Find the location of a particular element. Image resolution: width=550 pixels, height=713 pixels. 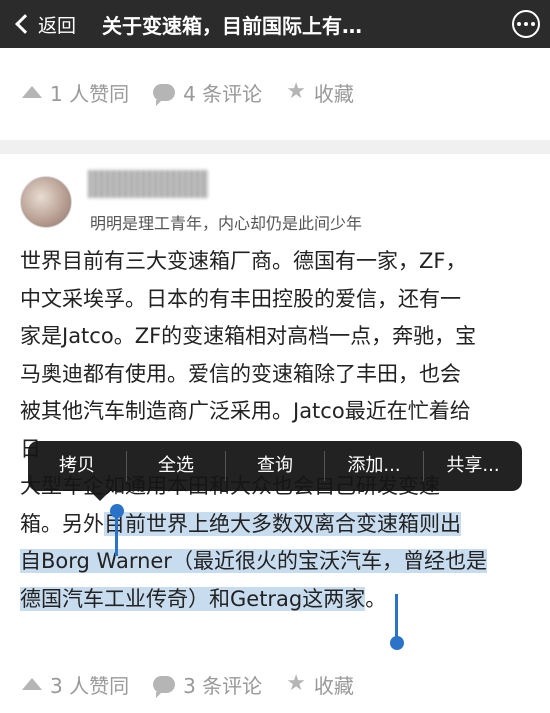

selection-end-knob is located at coordinates (397, 643).